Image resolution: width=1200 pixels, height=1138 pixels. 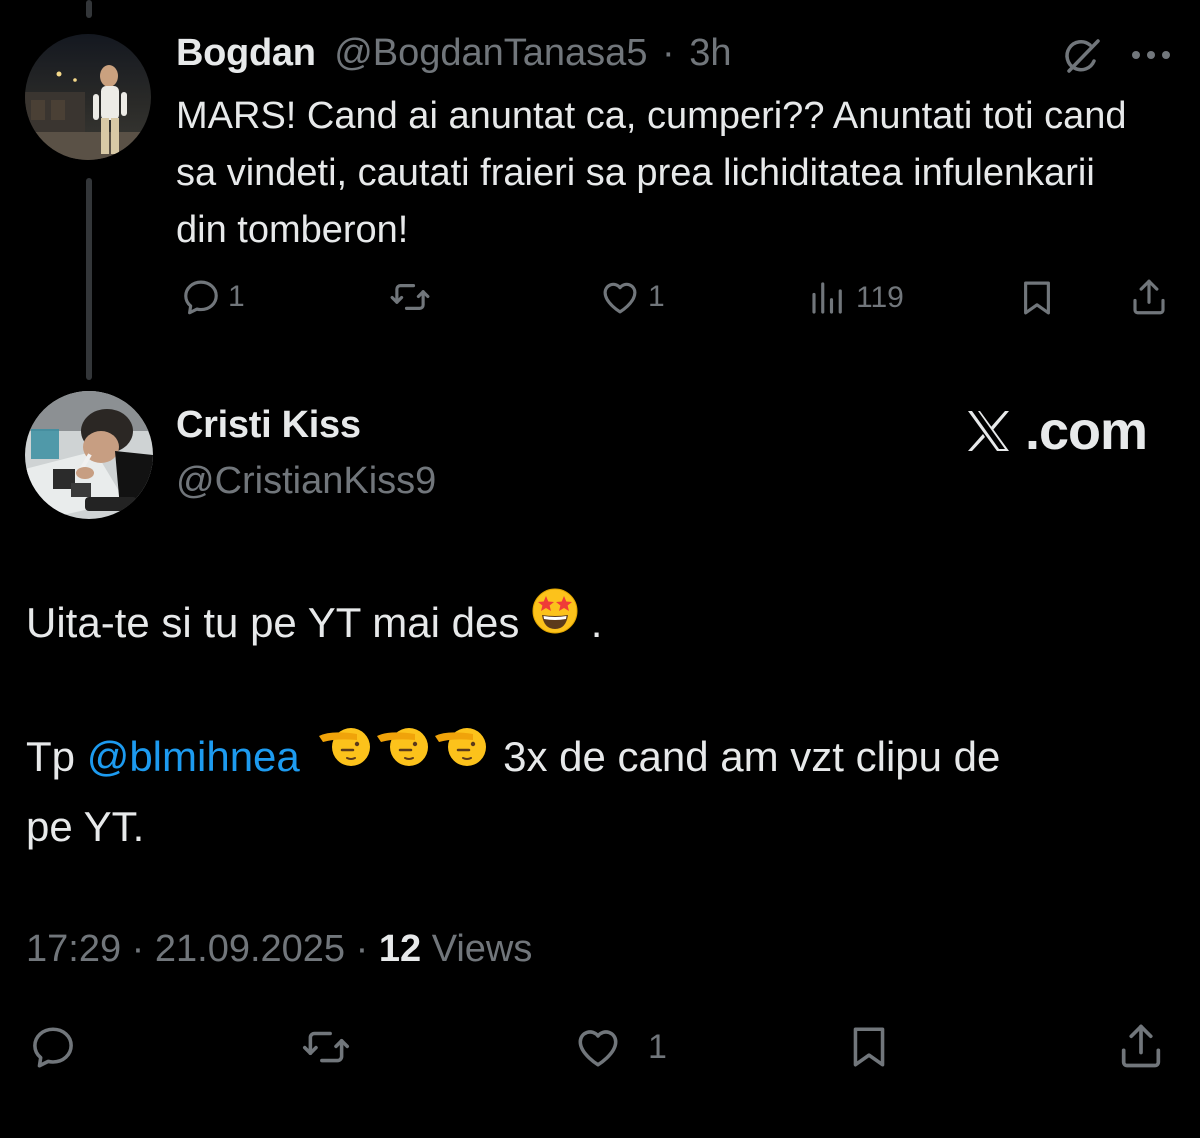 What do you see at coordinates (995, 431) in the screenshot?
I see `x-logo-icon` at bounding box center [995, 431].